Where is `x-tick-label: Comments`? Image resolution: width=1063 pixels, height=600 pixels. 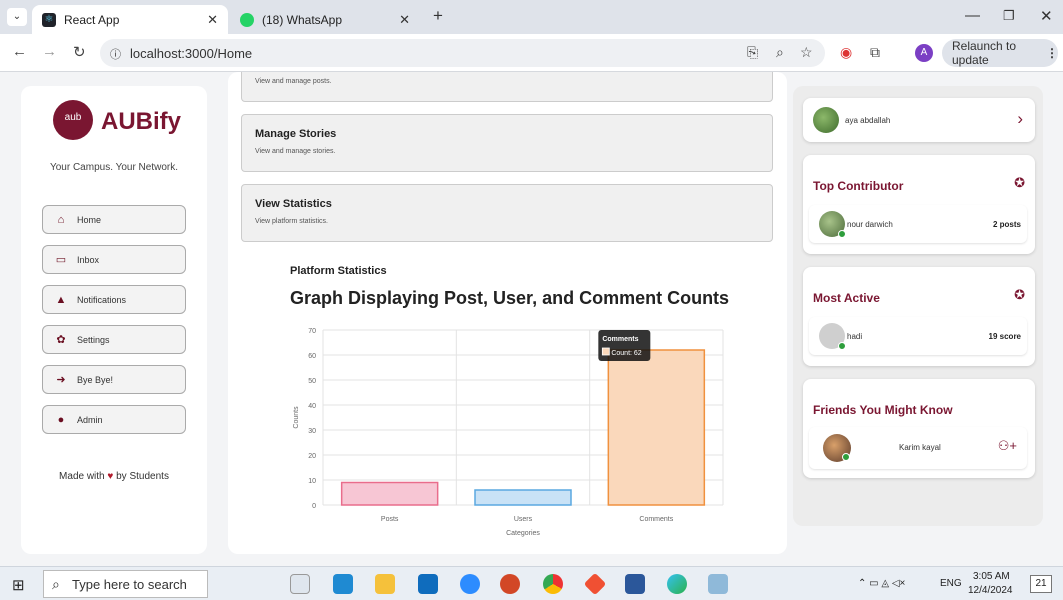
x-tick-label: Comments is located at coordinates (656, 519).